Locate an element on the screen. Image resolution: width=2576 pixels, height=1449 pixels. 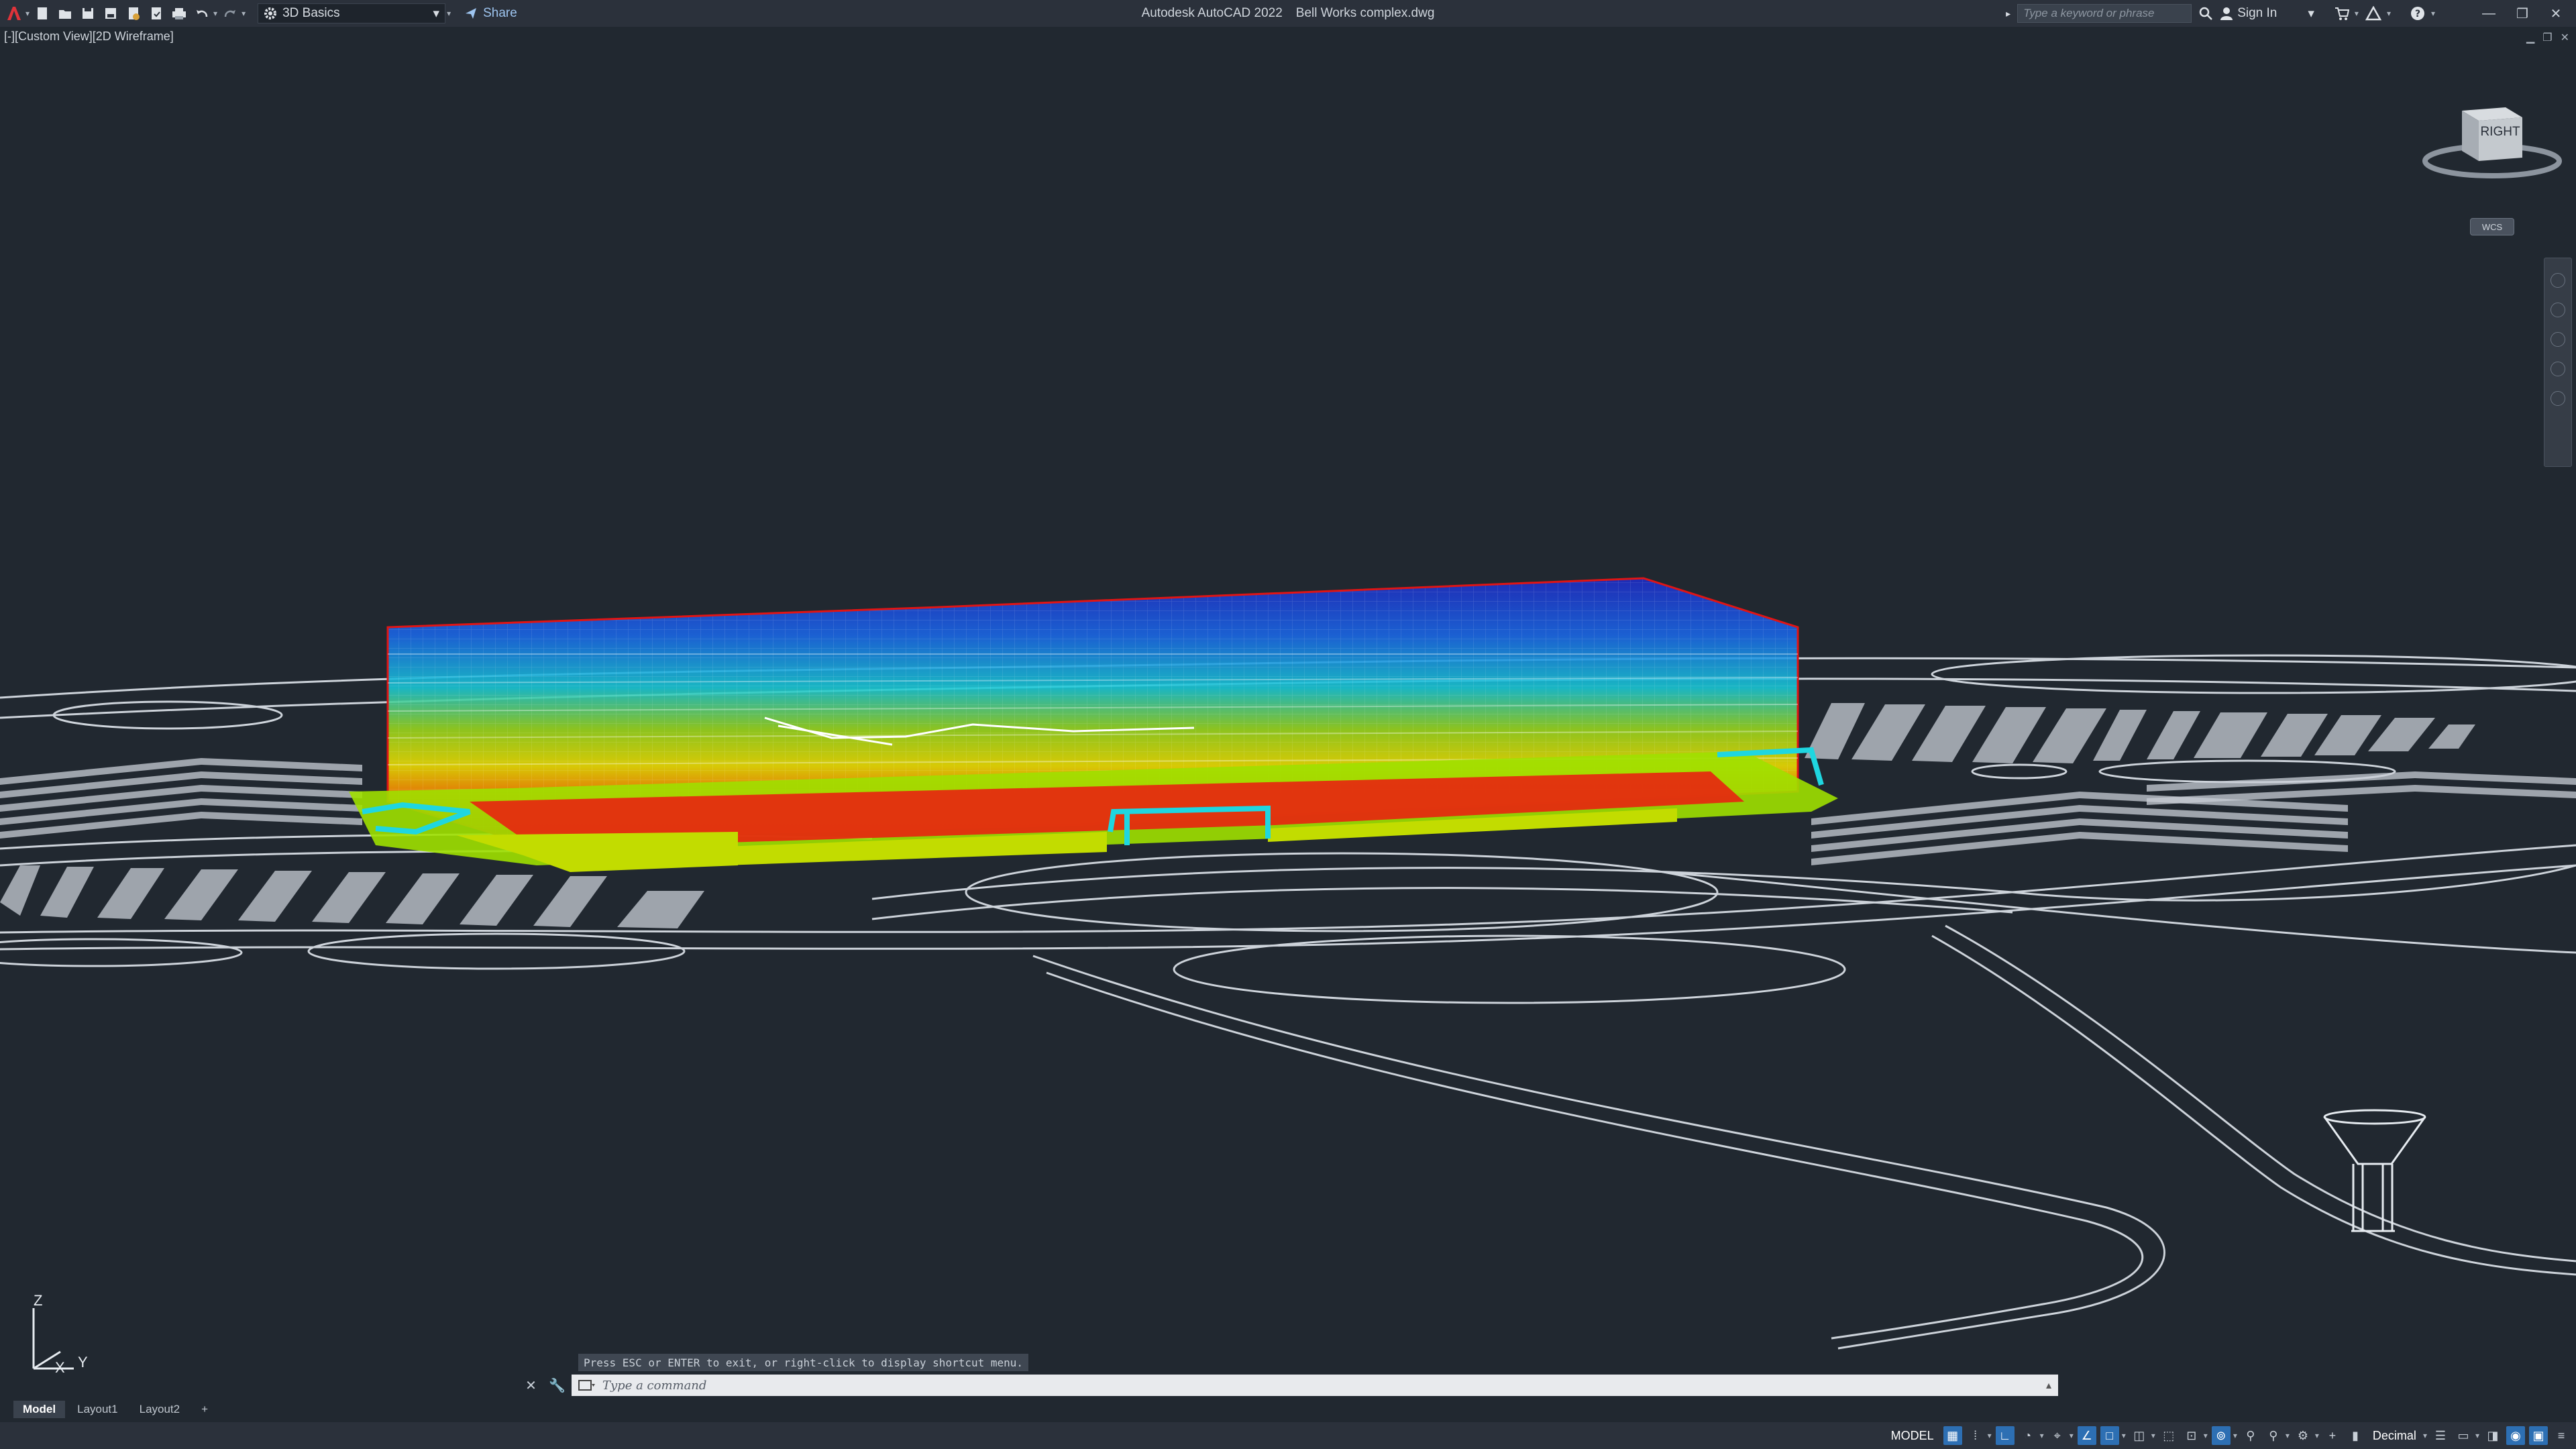
navigation-bar is located at coordinates (2558, 362).